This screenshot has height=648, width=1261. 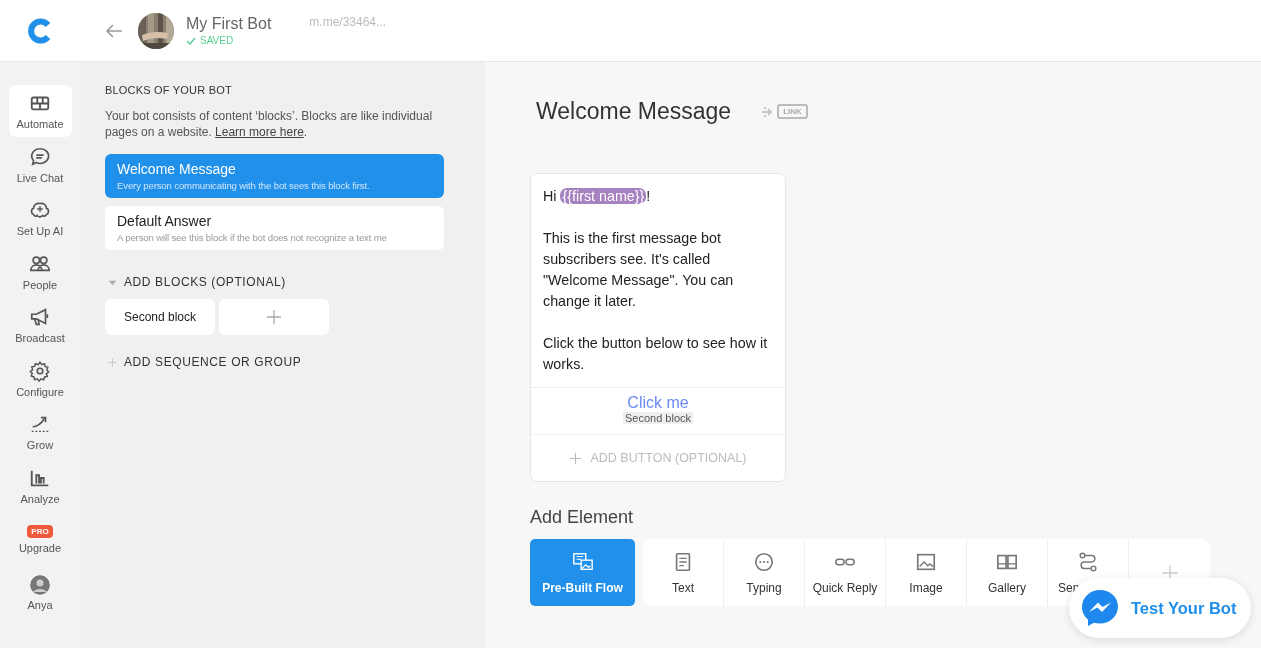 I want to click on megaphone-icon, so click(x=40, y=317).